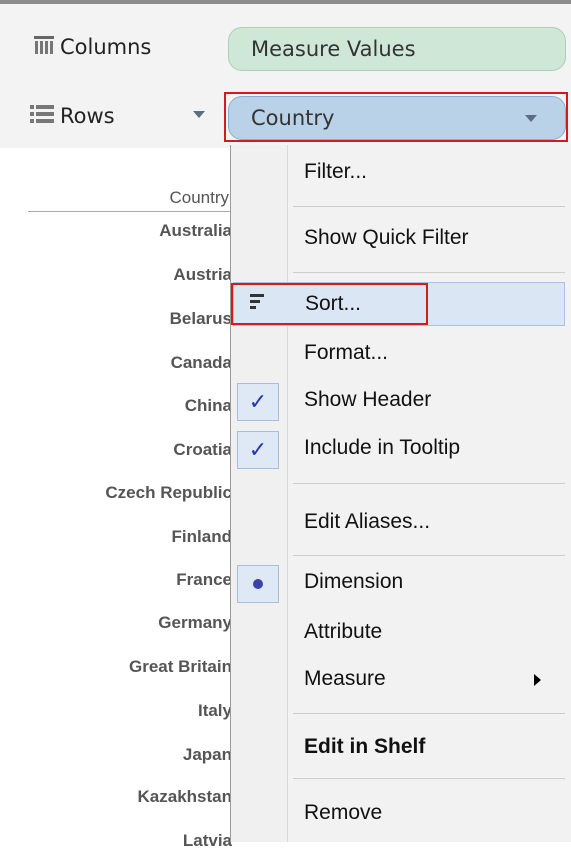 This screenshot has height=851, width=571. I want to click on rows-shelf-label: Rows, so click(72, 116).